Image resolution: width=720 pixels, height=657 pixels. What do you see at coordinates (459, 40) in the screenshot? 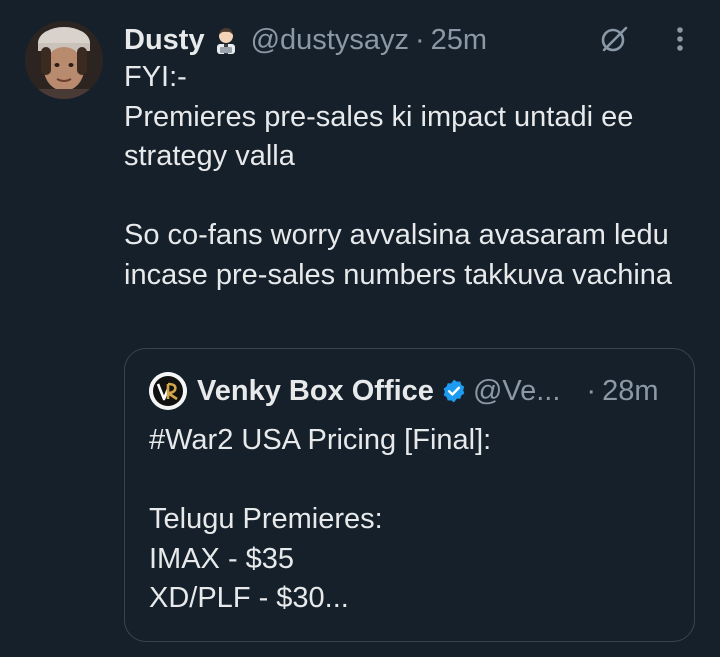
I see `tweet-time: 25m` at bounding box center [459, 40].